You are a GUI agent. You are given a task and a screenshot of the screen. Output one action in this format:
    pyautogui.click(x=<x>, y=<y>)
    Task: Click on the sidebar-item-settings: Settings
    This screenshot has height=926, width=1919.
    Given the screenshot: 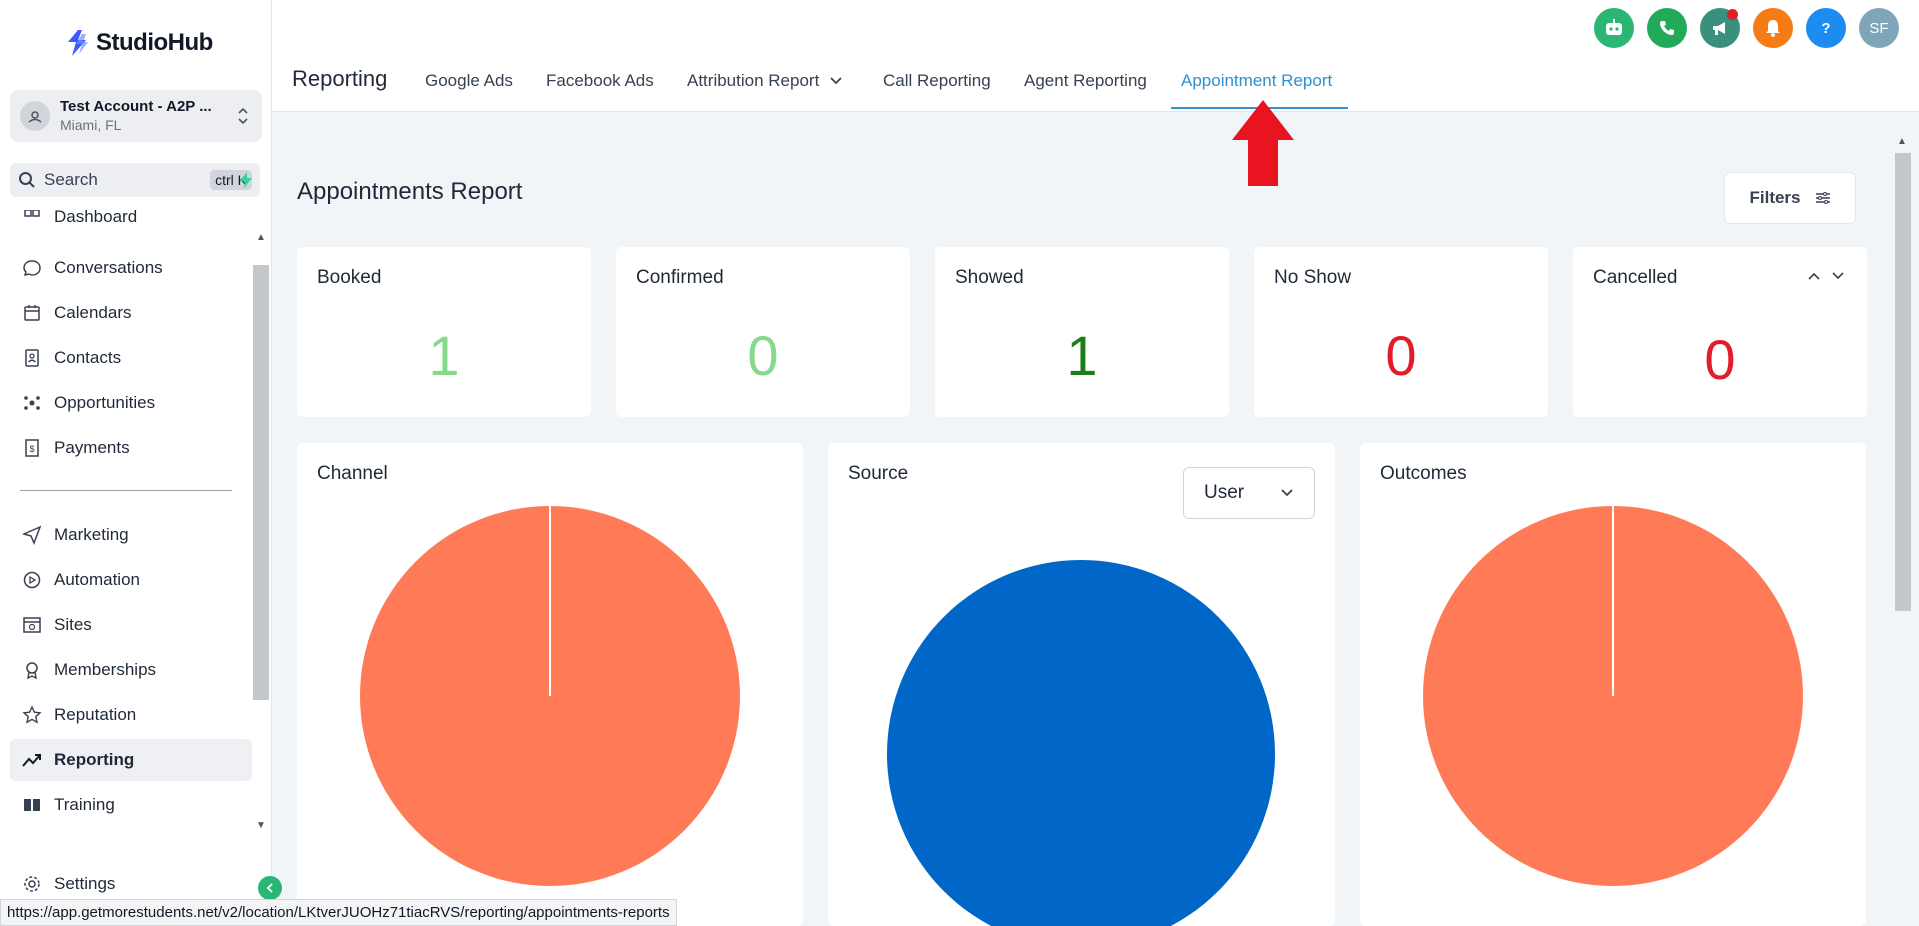 What is the action you would take?
    pyautogui.click(x=67, y=884)
    